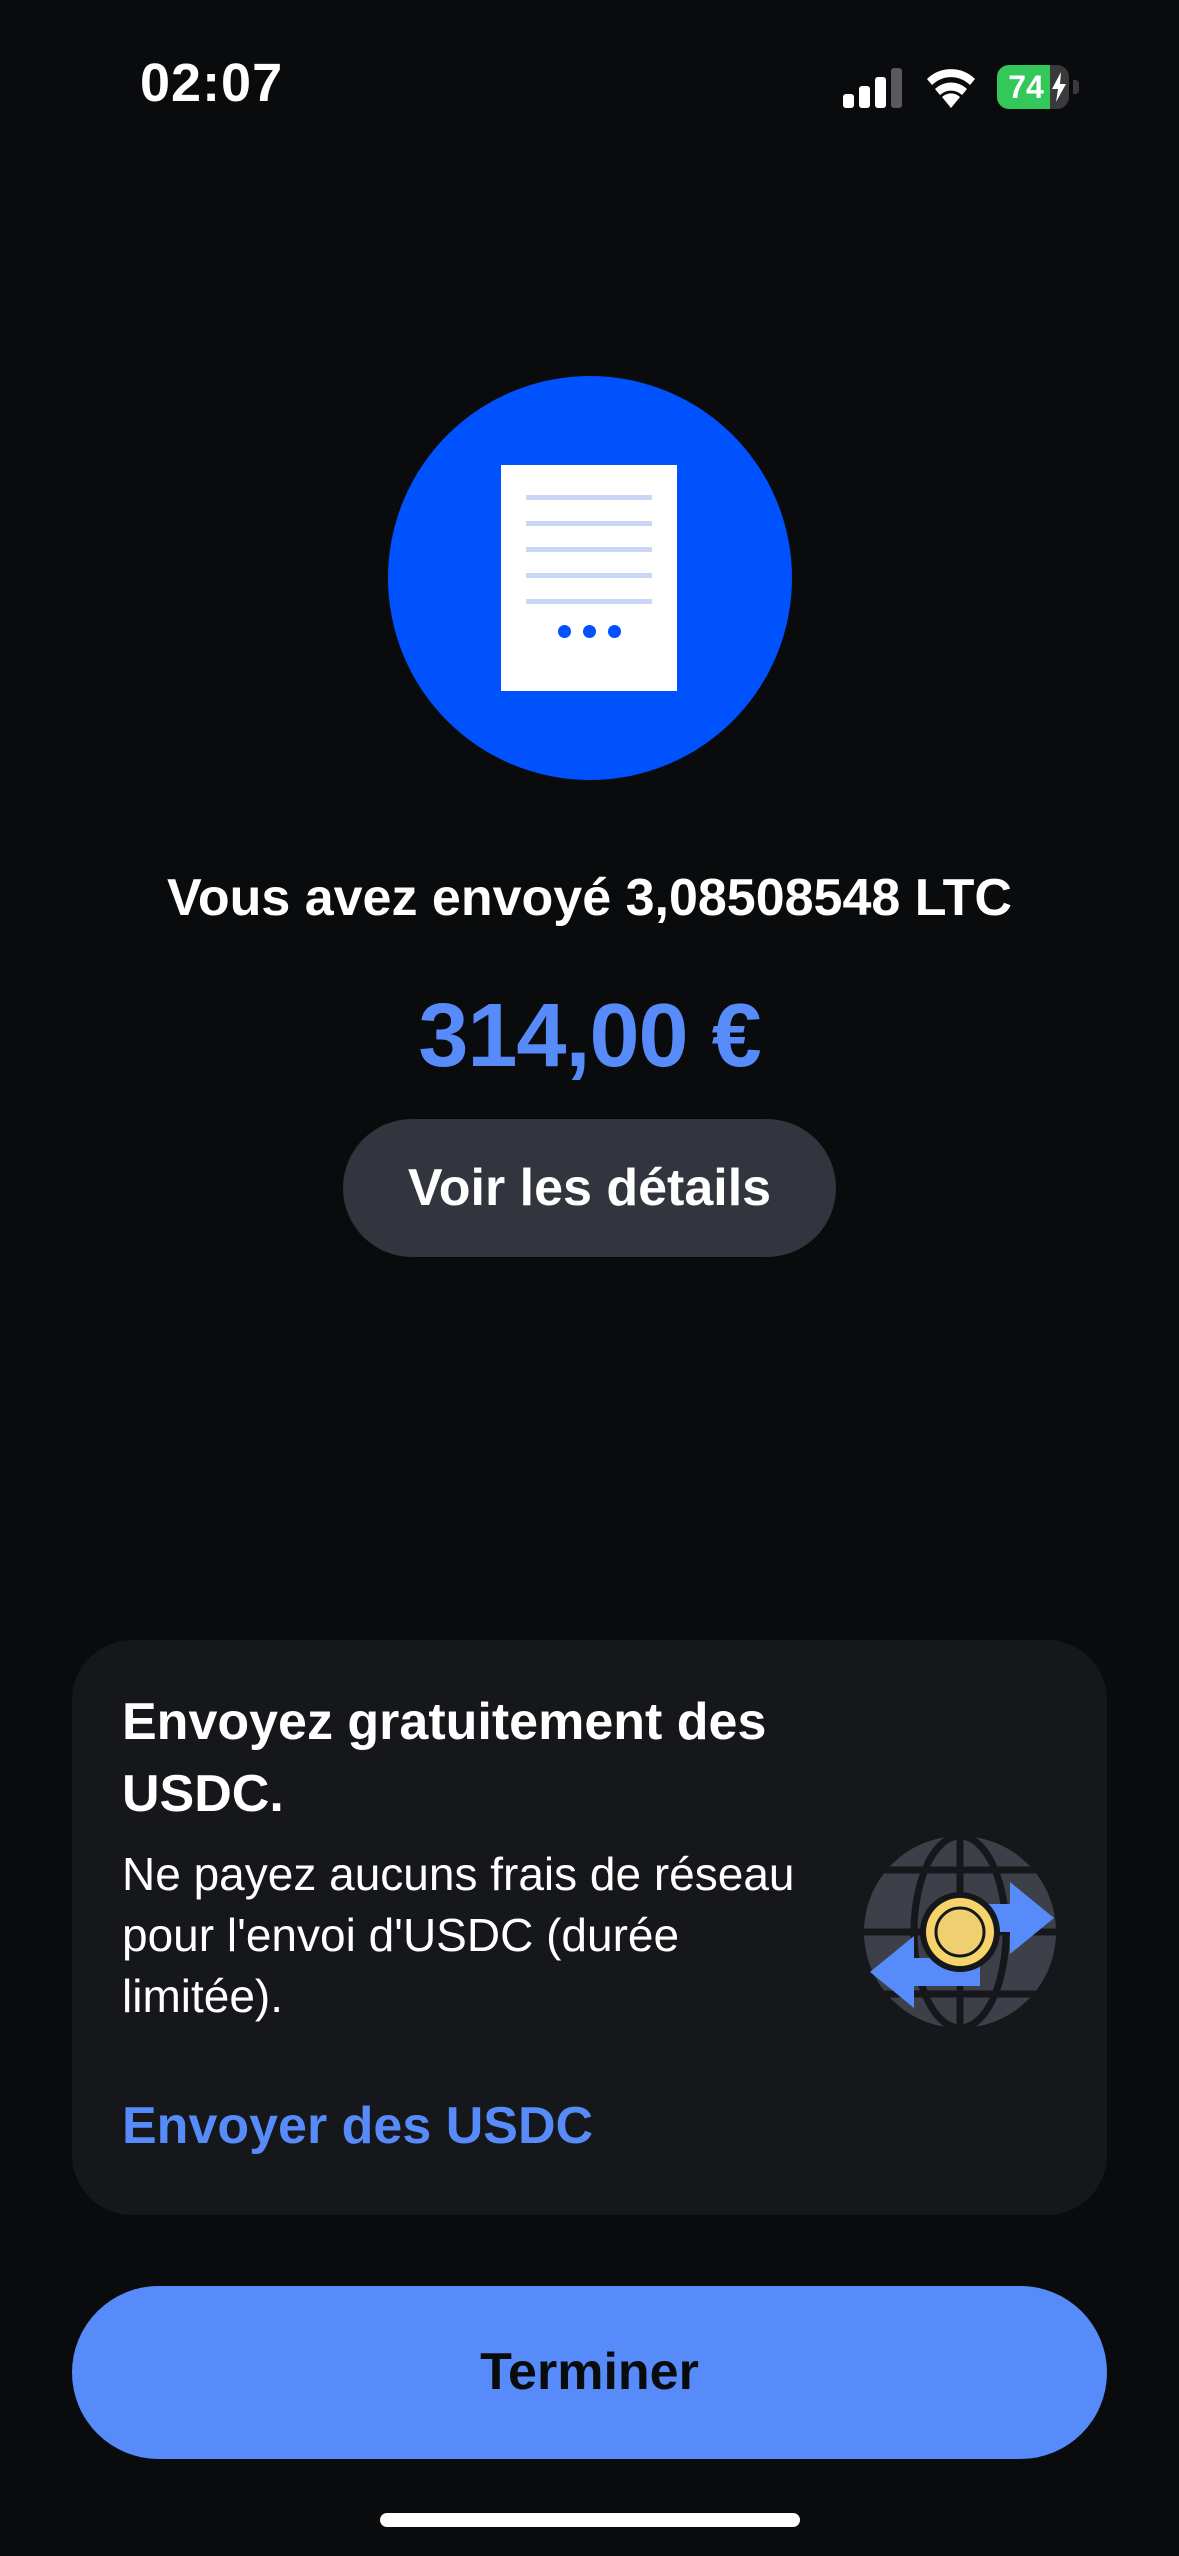 The width and height of the screenshot is (1179, 2556). What do you see at coordinates (589, 898) in the screenshot?
I see `sent-amount-text: Vous avez envoyé 3,08508548 LTC` at bounding box center [589, 898].